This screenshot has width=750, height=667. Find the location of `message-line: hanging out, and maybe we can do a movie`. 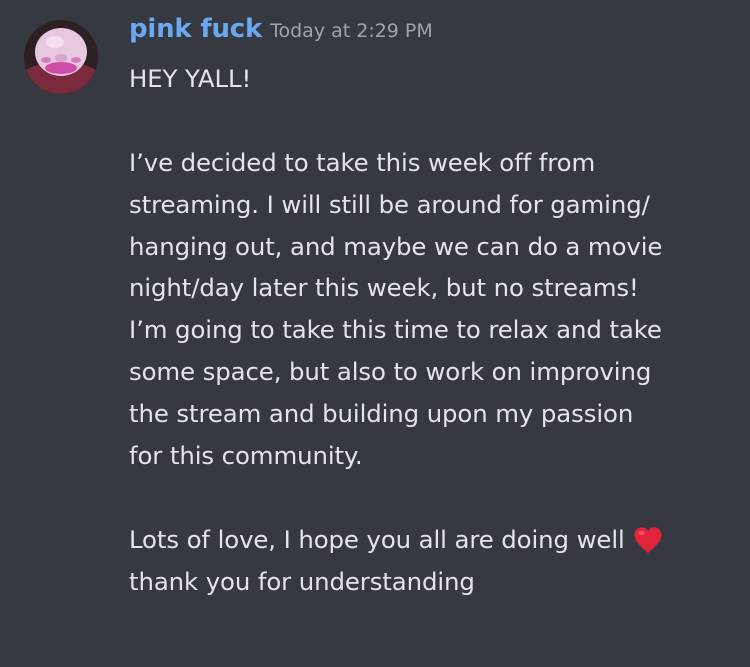

message-line: hanging out, and maybe we can do a movie is located at coordinates (396, 246).